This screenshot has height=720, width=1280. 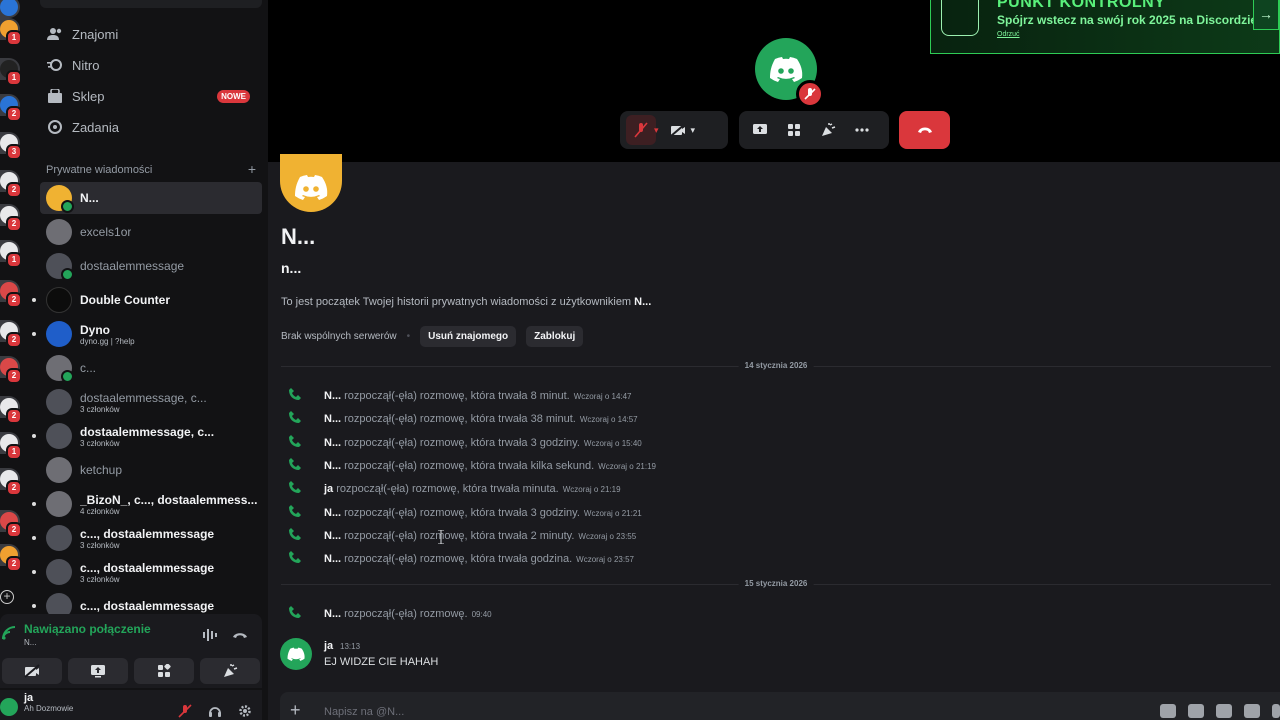 What do you see at coordinates (1266, 15) in the screenshot?
I see `banner-arrow-button: →` at bounding box center [1266, 15].